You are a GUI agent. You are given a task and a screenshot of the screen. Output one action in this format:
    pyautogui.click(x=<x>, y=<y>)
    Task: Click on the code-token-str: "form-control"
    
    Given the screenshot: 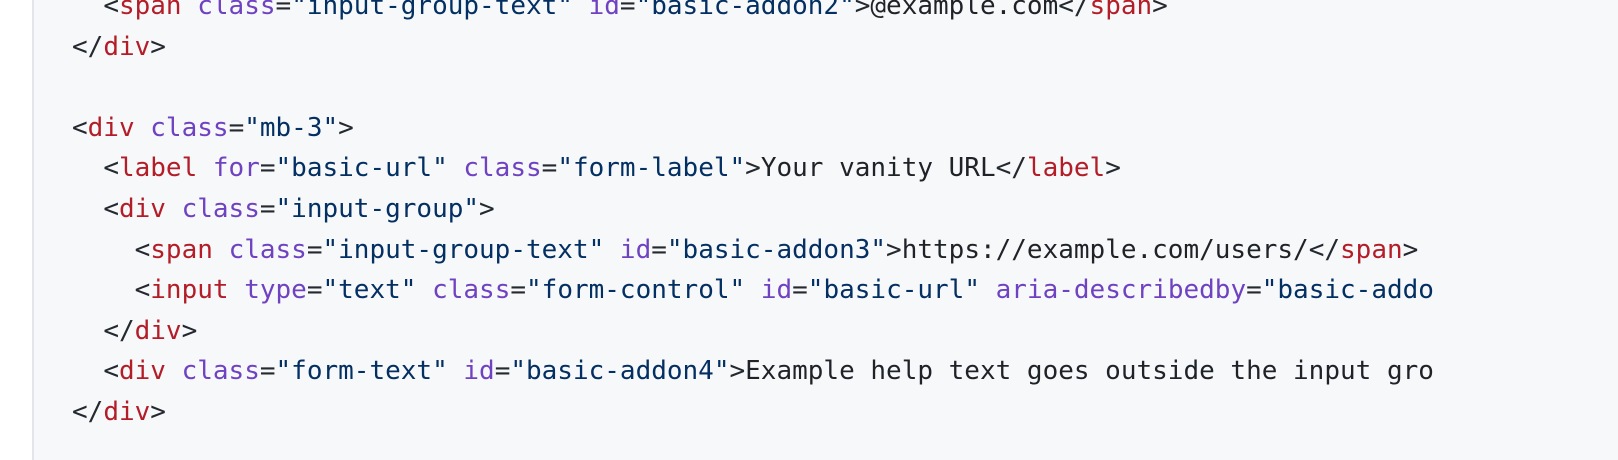 What is the action you would take?
    pyautogui.click(x=636, y=290)
    